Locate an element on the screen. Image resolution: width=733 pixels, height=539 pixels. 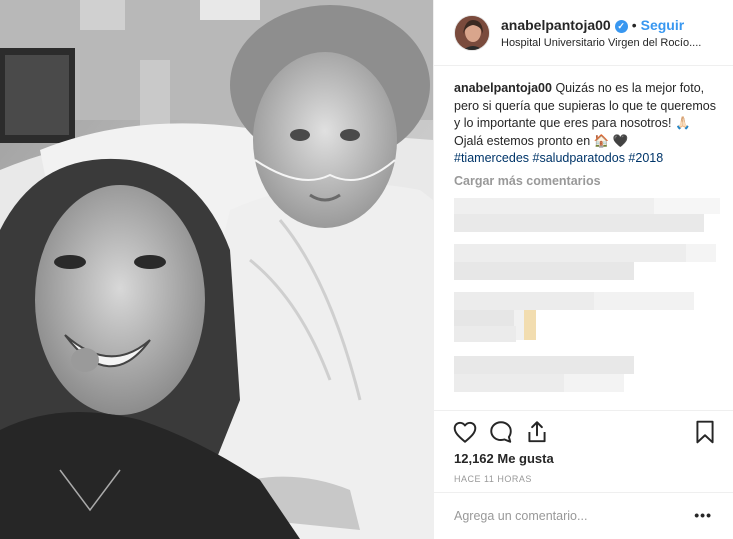
load-more-comments-button: Cargar más comentarios is located at coordinates (587, 181).